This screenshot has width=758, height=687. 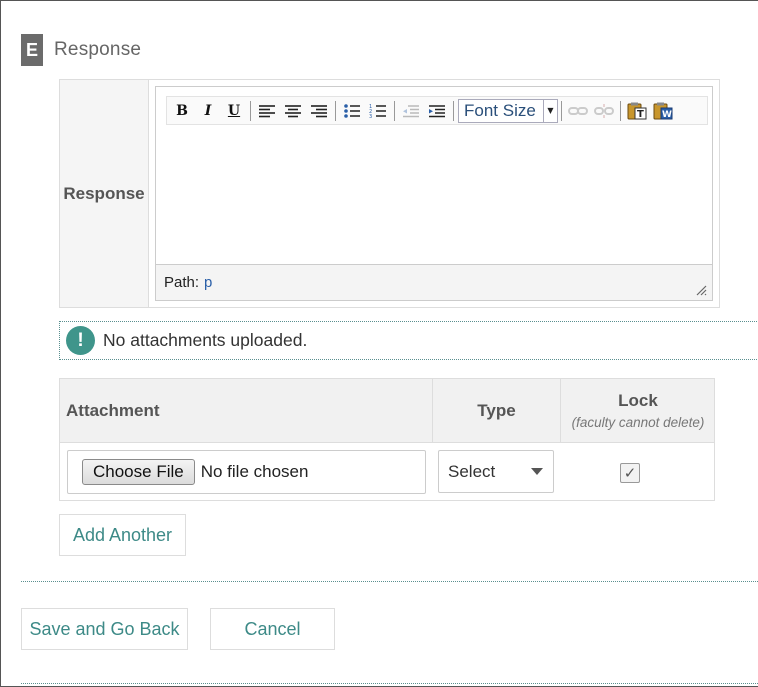 I want to click on italic-button: I, so click(x=208, y=110).